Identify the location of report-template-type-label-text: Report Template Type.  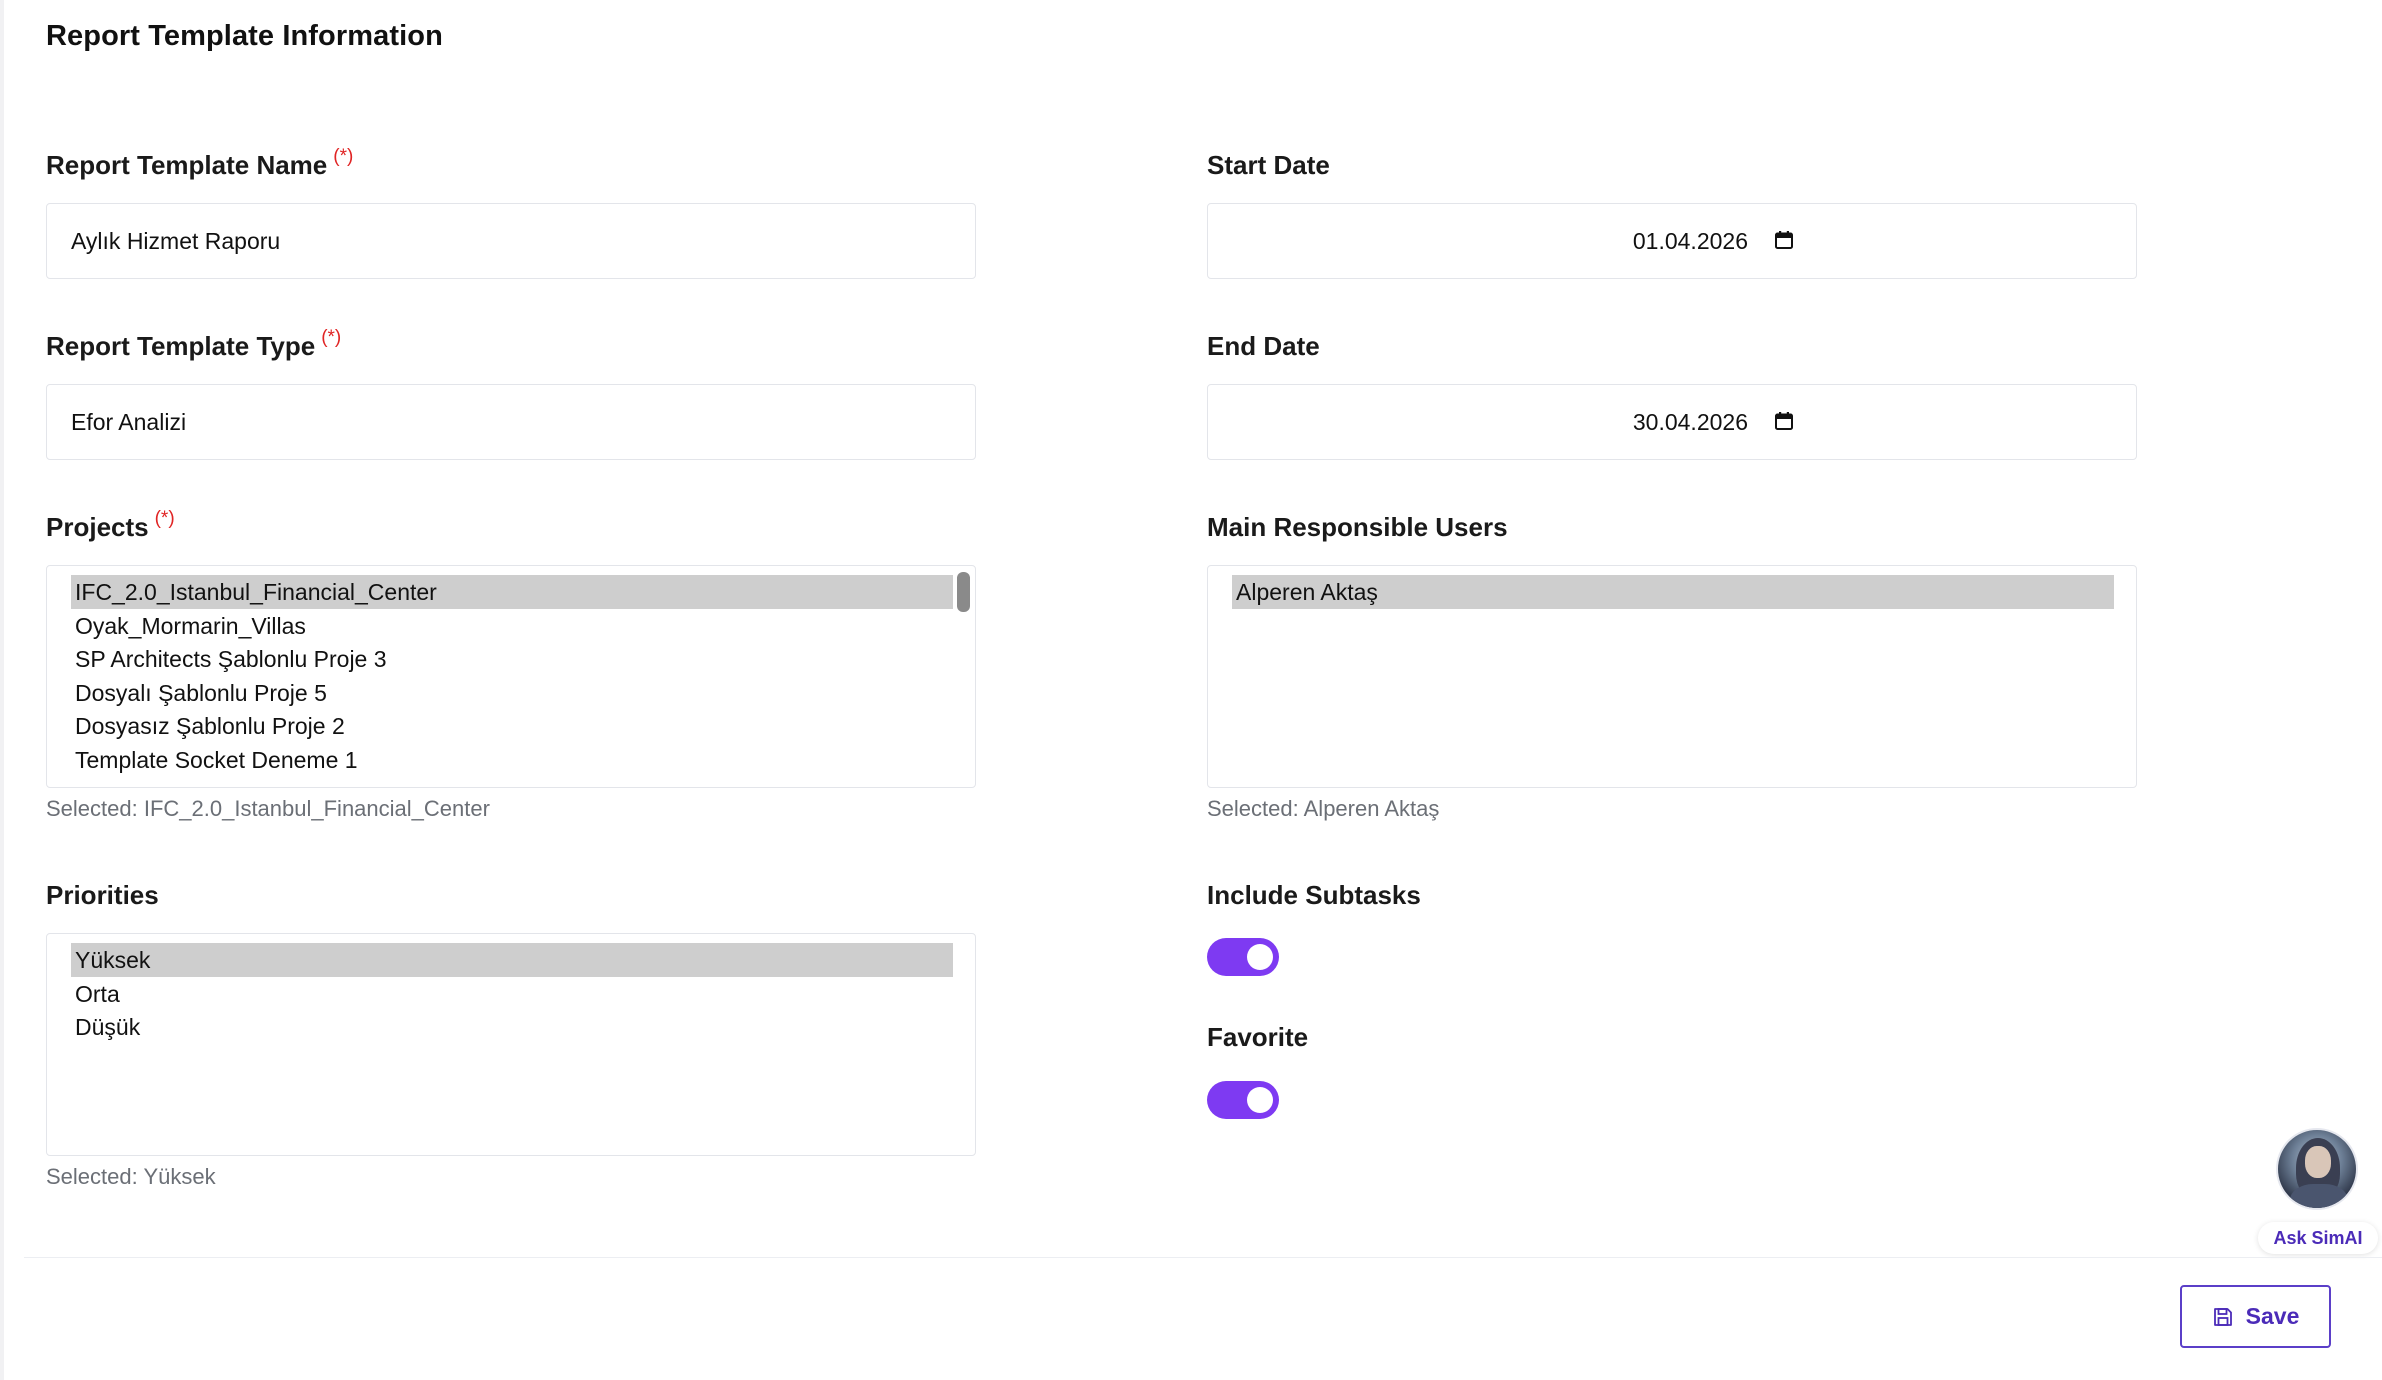
(181, 346).